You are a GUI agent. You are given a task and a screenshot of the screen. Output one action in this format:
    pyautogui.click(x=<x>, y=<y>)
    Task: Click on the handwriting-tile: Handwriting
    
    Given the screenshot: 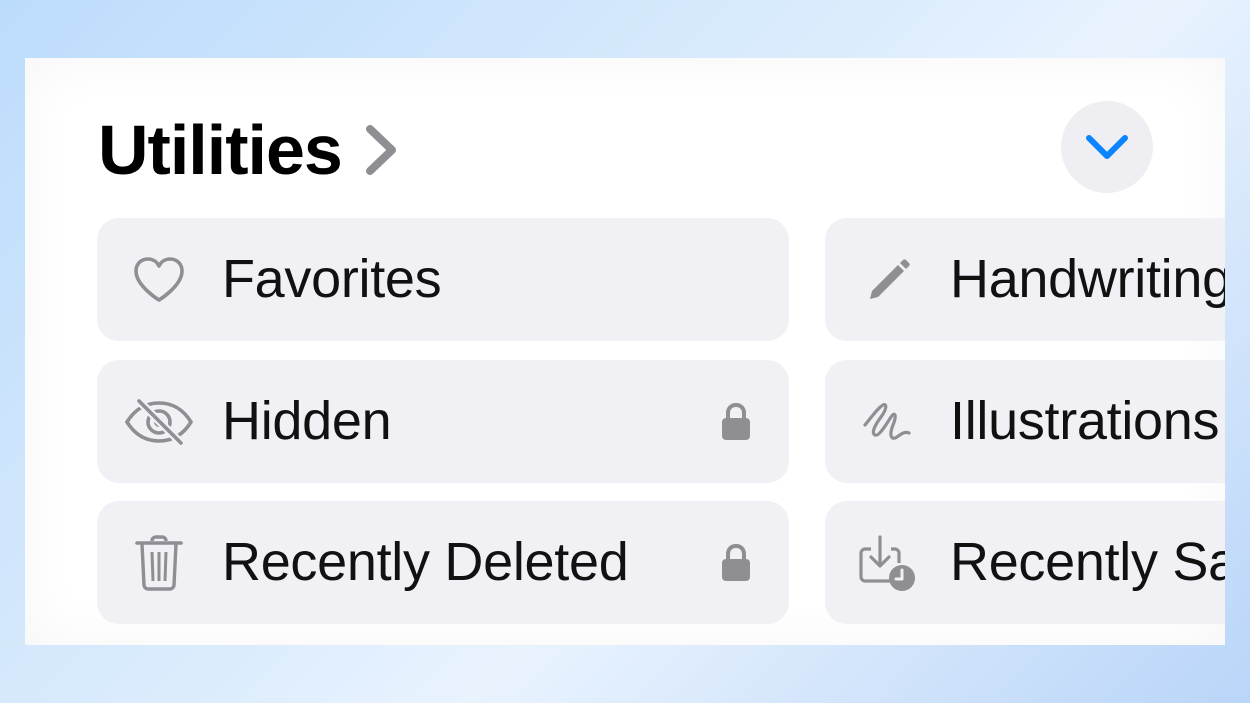 What is the action you would take?
    pyautogui.click(x=1025, y=279)
    